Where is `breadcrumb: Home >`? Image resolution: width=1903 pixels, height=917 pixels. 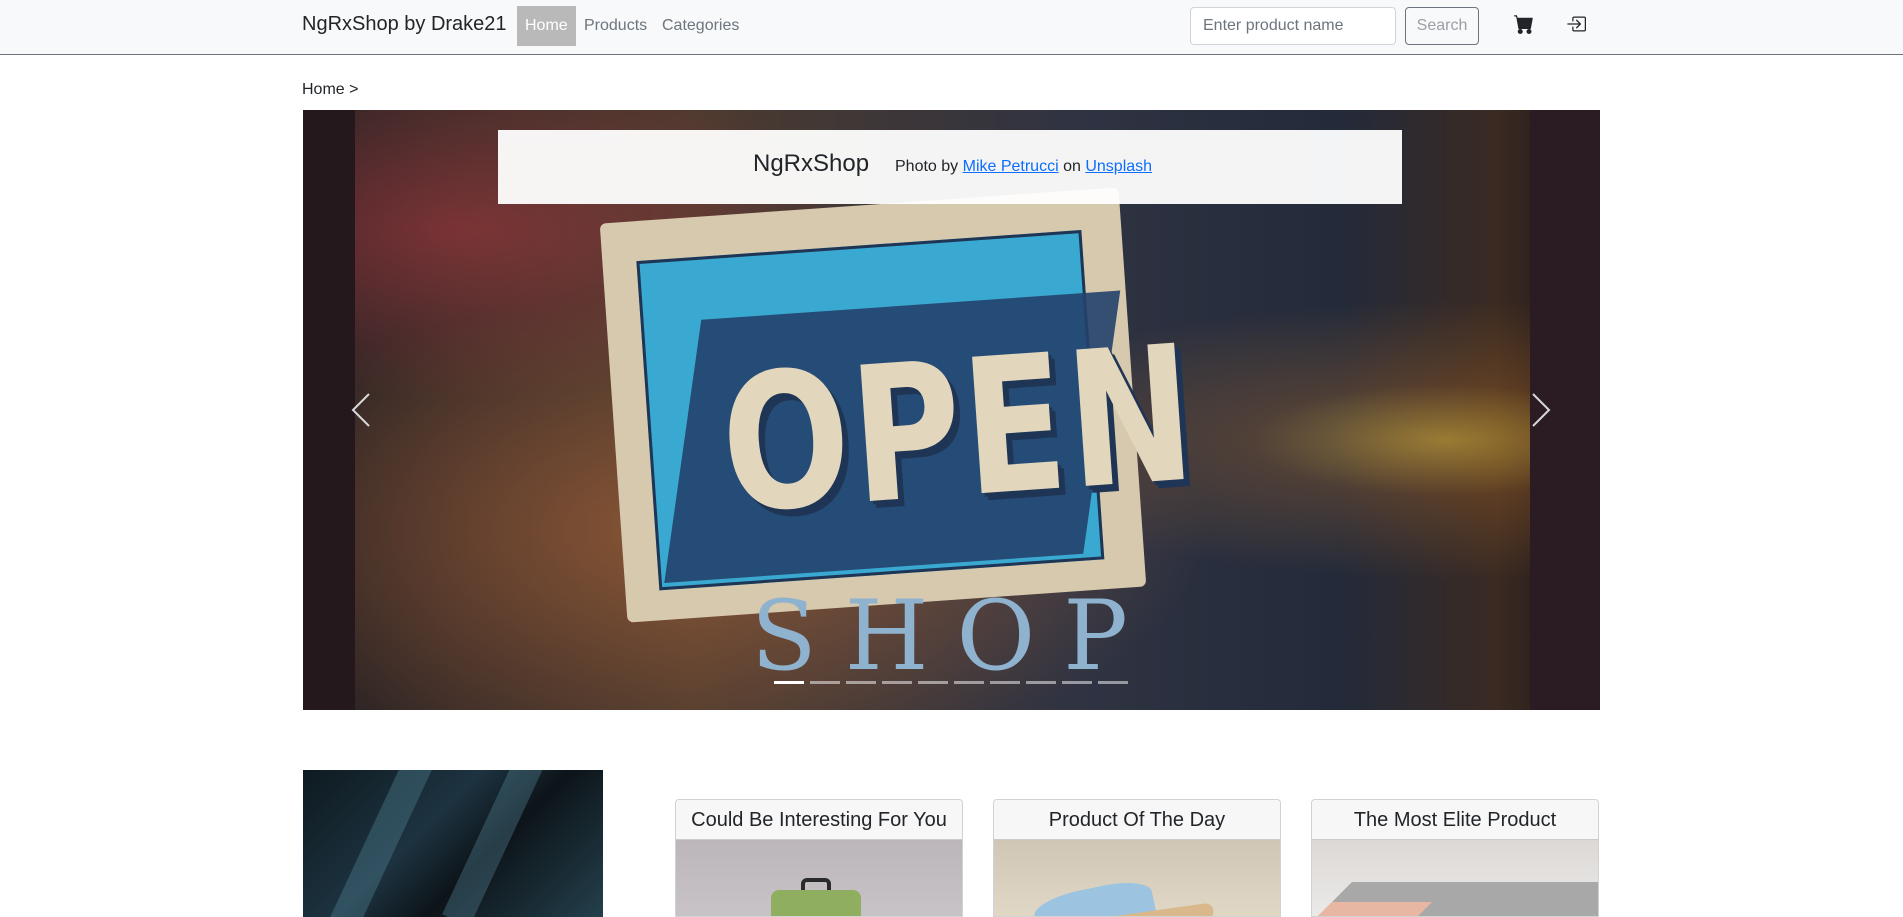
breadcrumb: Home > is located at coordinates (330, 90).